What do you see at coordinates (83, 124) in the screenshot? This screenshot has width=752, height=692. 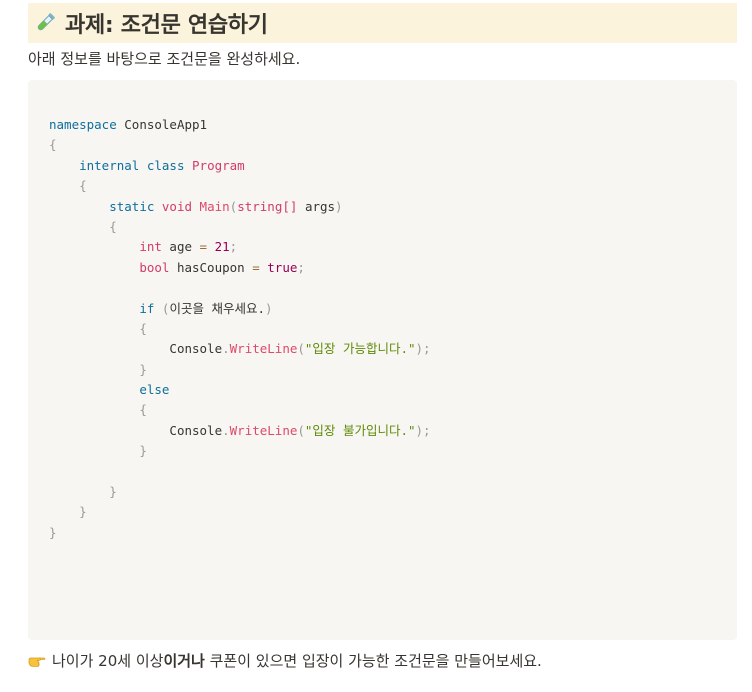 I see `code-token: namespace` at bounding box center [83, 124].